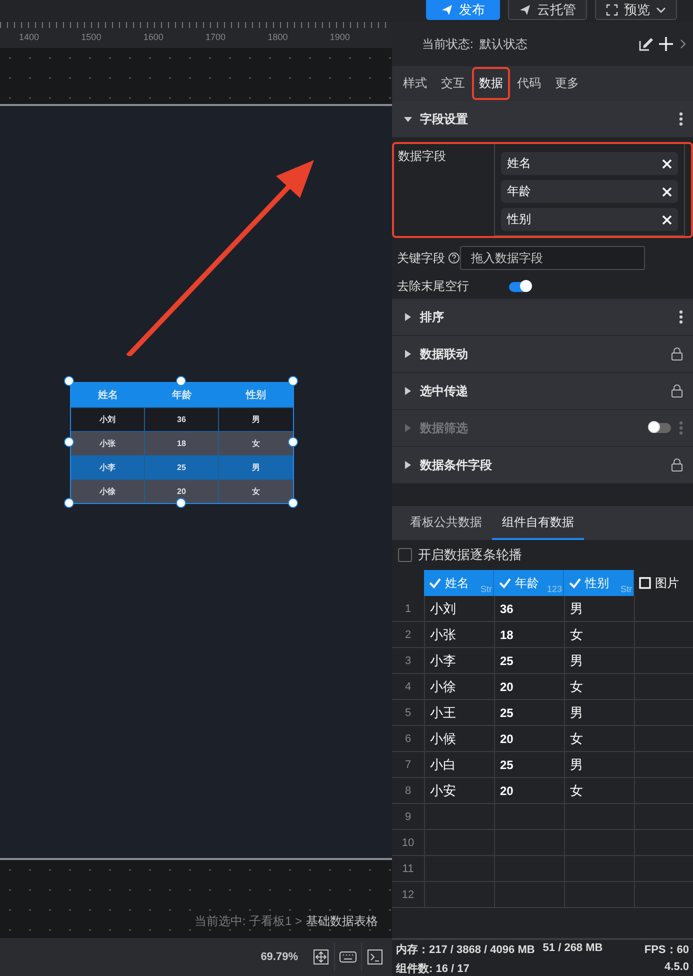 Image resolution: width=693 pixels, height=976 pixels. Describe the element at coordinates (459, 739) in the screenshot. I see `table-cell: 小候` at that location.